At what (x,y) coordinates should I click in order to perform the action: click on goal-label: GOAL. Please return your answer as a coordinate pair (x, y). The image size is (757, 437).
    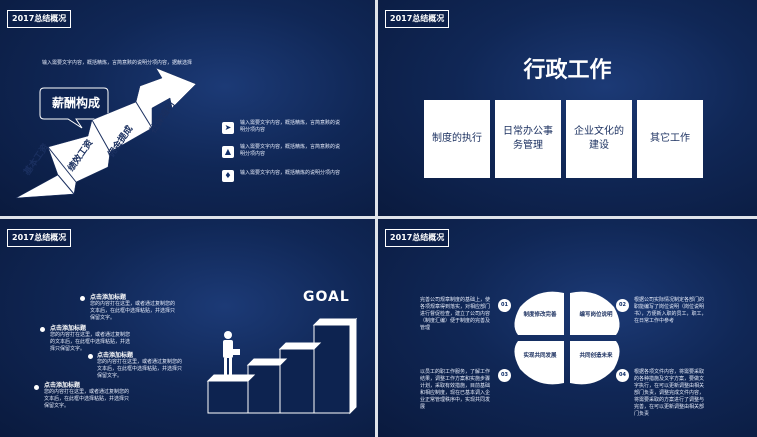
    Looking at the image, I should click on (326, 297).